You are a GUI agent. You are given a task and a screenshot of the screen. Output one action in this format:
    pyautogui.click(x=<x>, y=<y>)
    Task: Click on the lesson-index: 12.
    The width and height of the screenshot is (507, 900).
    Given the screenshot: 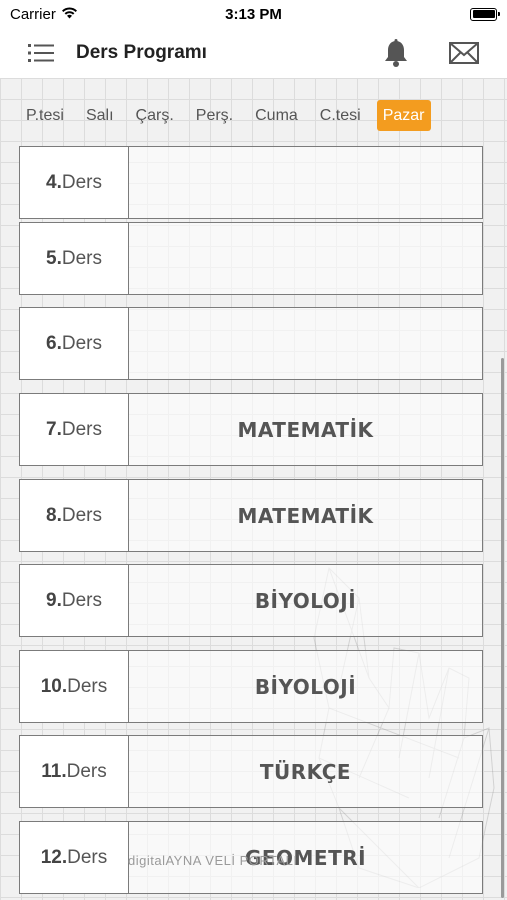 What is the action you would take?
    pyautogui.click(x=54, y=857)
    